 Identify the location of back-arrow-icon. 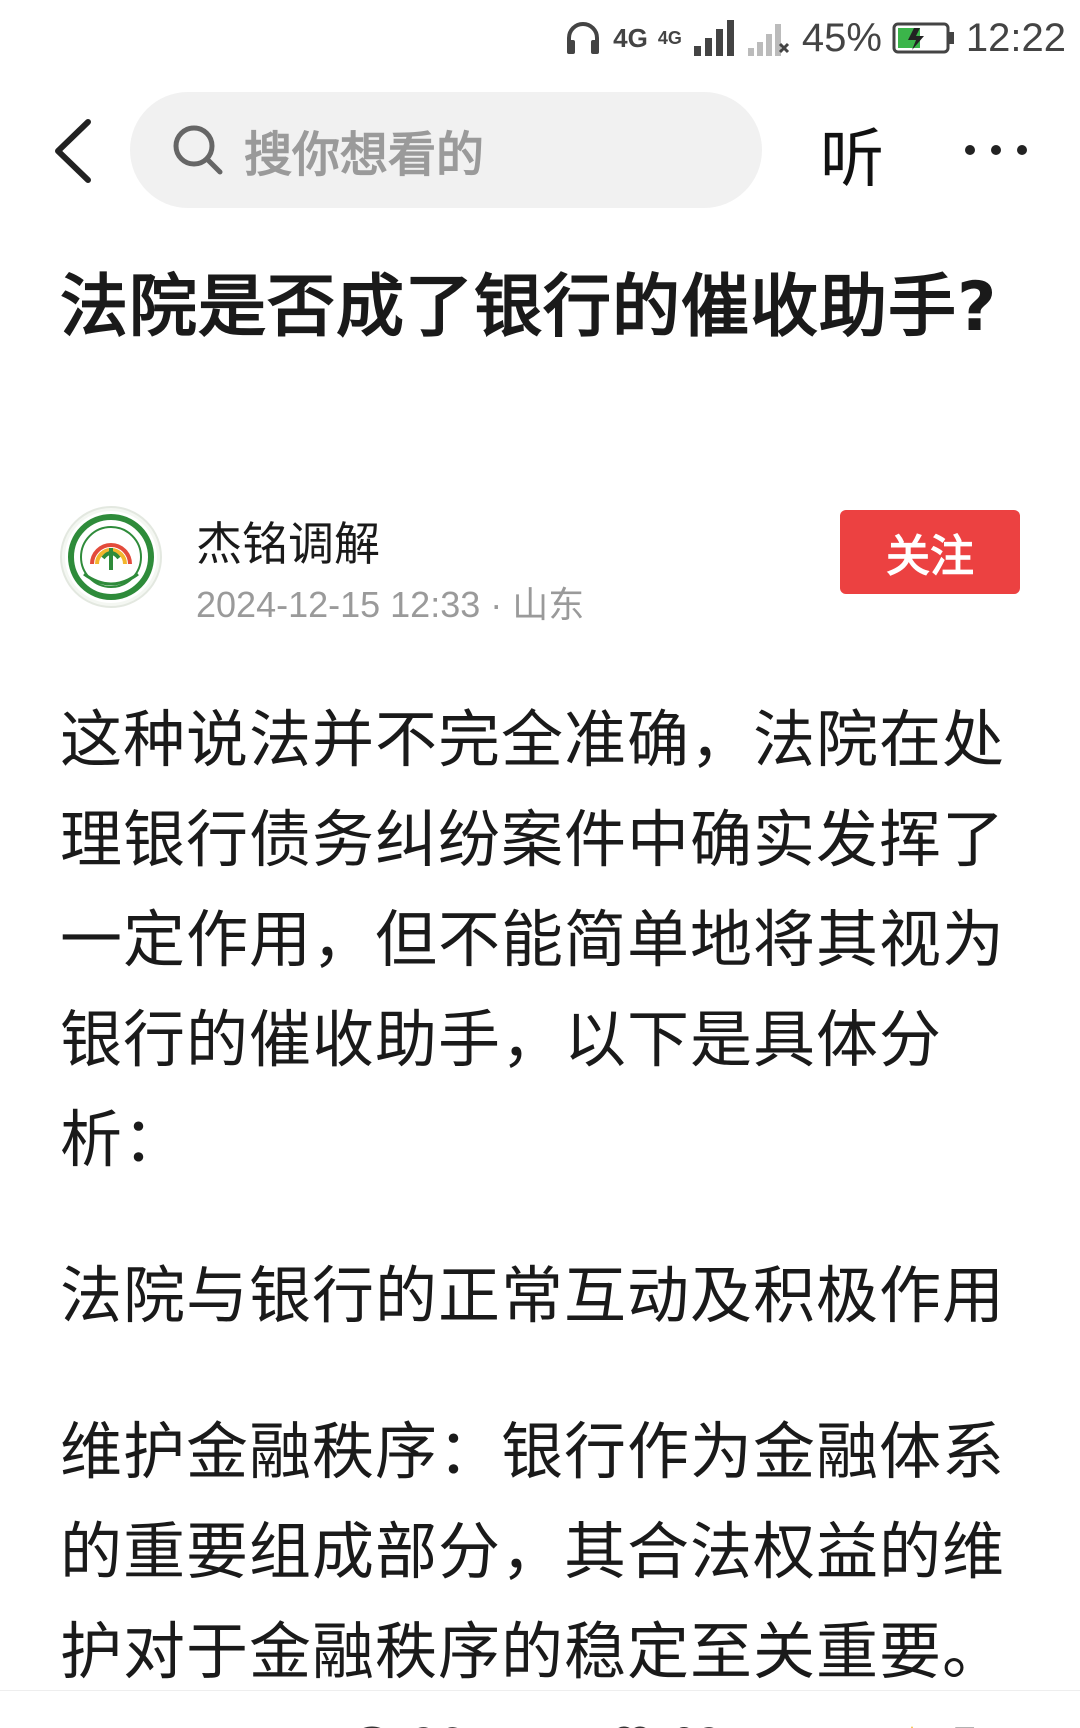
(76, 151).